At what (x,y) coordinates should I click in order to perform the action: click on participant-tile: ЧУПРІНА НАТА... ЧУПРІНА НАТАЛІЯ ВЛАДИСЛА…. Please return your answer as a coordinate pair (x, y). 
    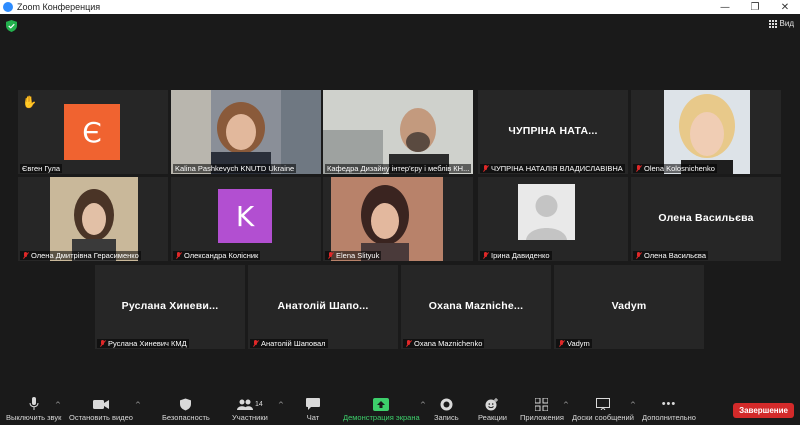
    Looking at the image, I should click on (553, 132).